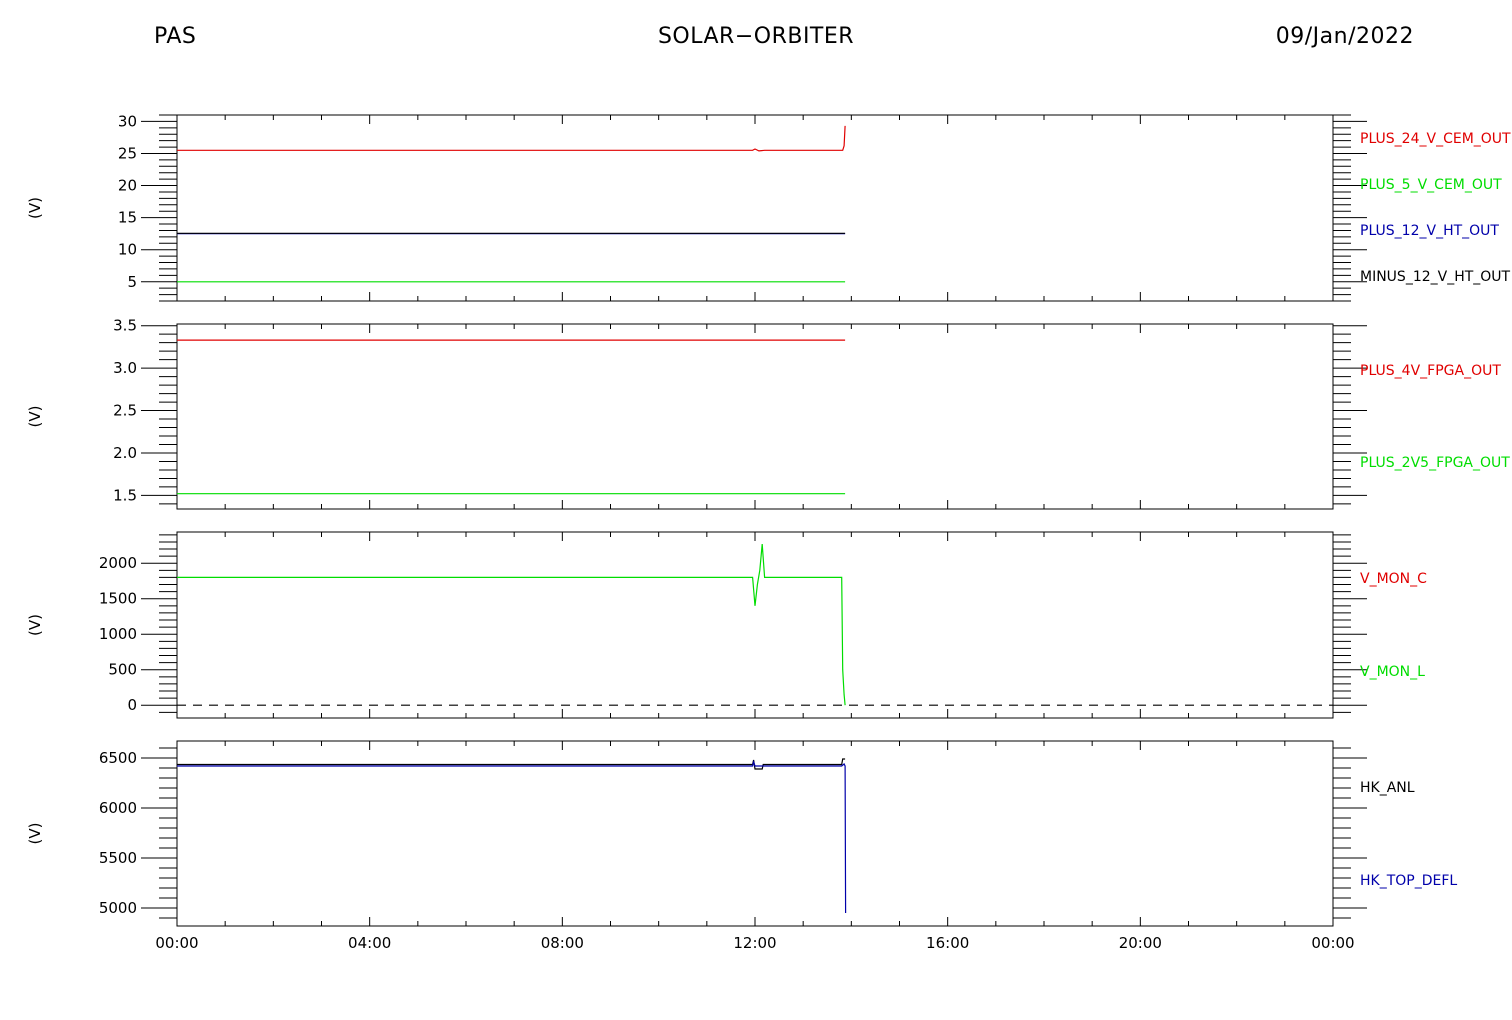 This screenshot has width=1512, height=1020. What do you see at coordinates (1392, 672) in the screenshot?
I see `legend-label: V_MON_L` at bounding box center [1392, 672].